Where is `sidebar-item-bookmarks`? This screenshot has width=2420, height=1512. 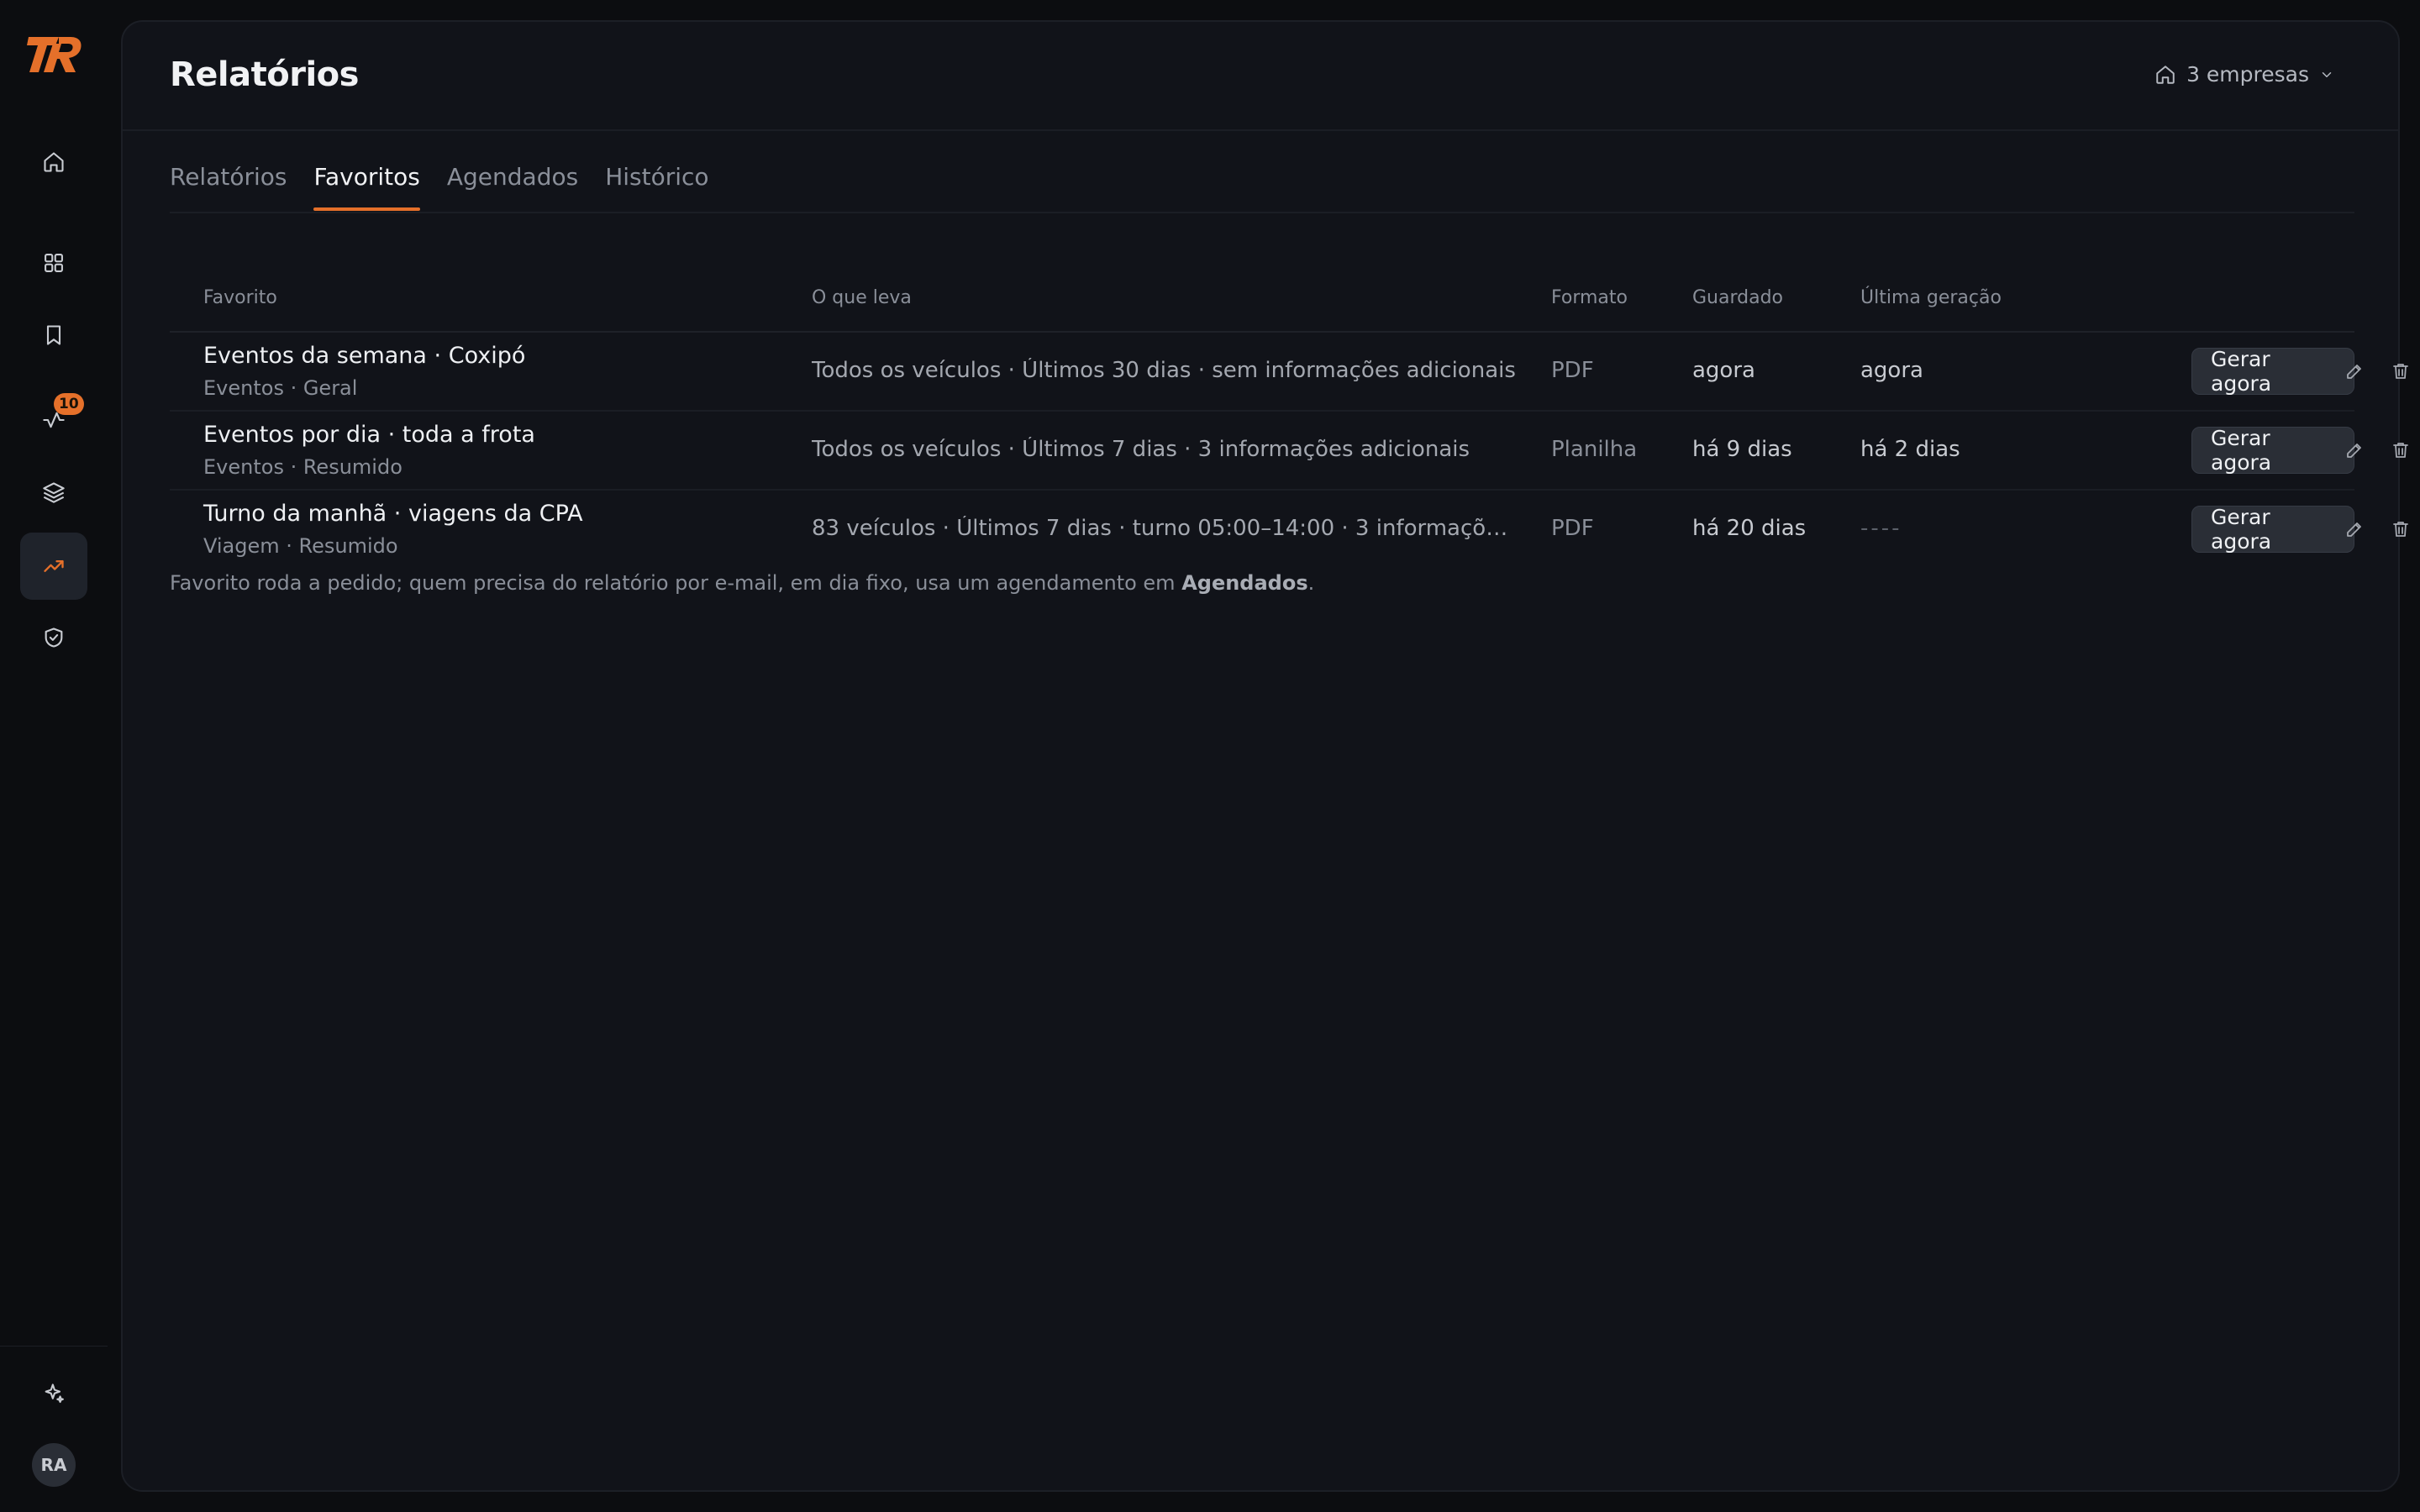
sidebar-item-bookmarks is located at coordinates (53, 335).